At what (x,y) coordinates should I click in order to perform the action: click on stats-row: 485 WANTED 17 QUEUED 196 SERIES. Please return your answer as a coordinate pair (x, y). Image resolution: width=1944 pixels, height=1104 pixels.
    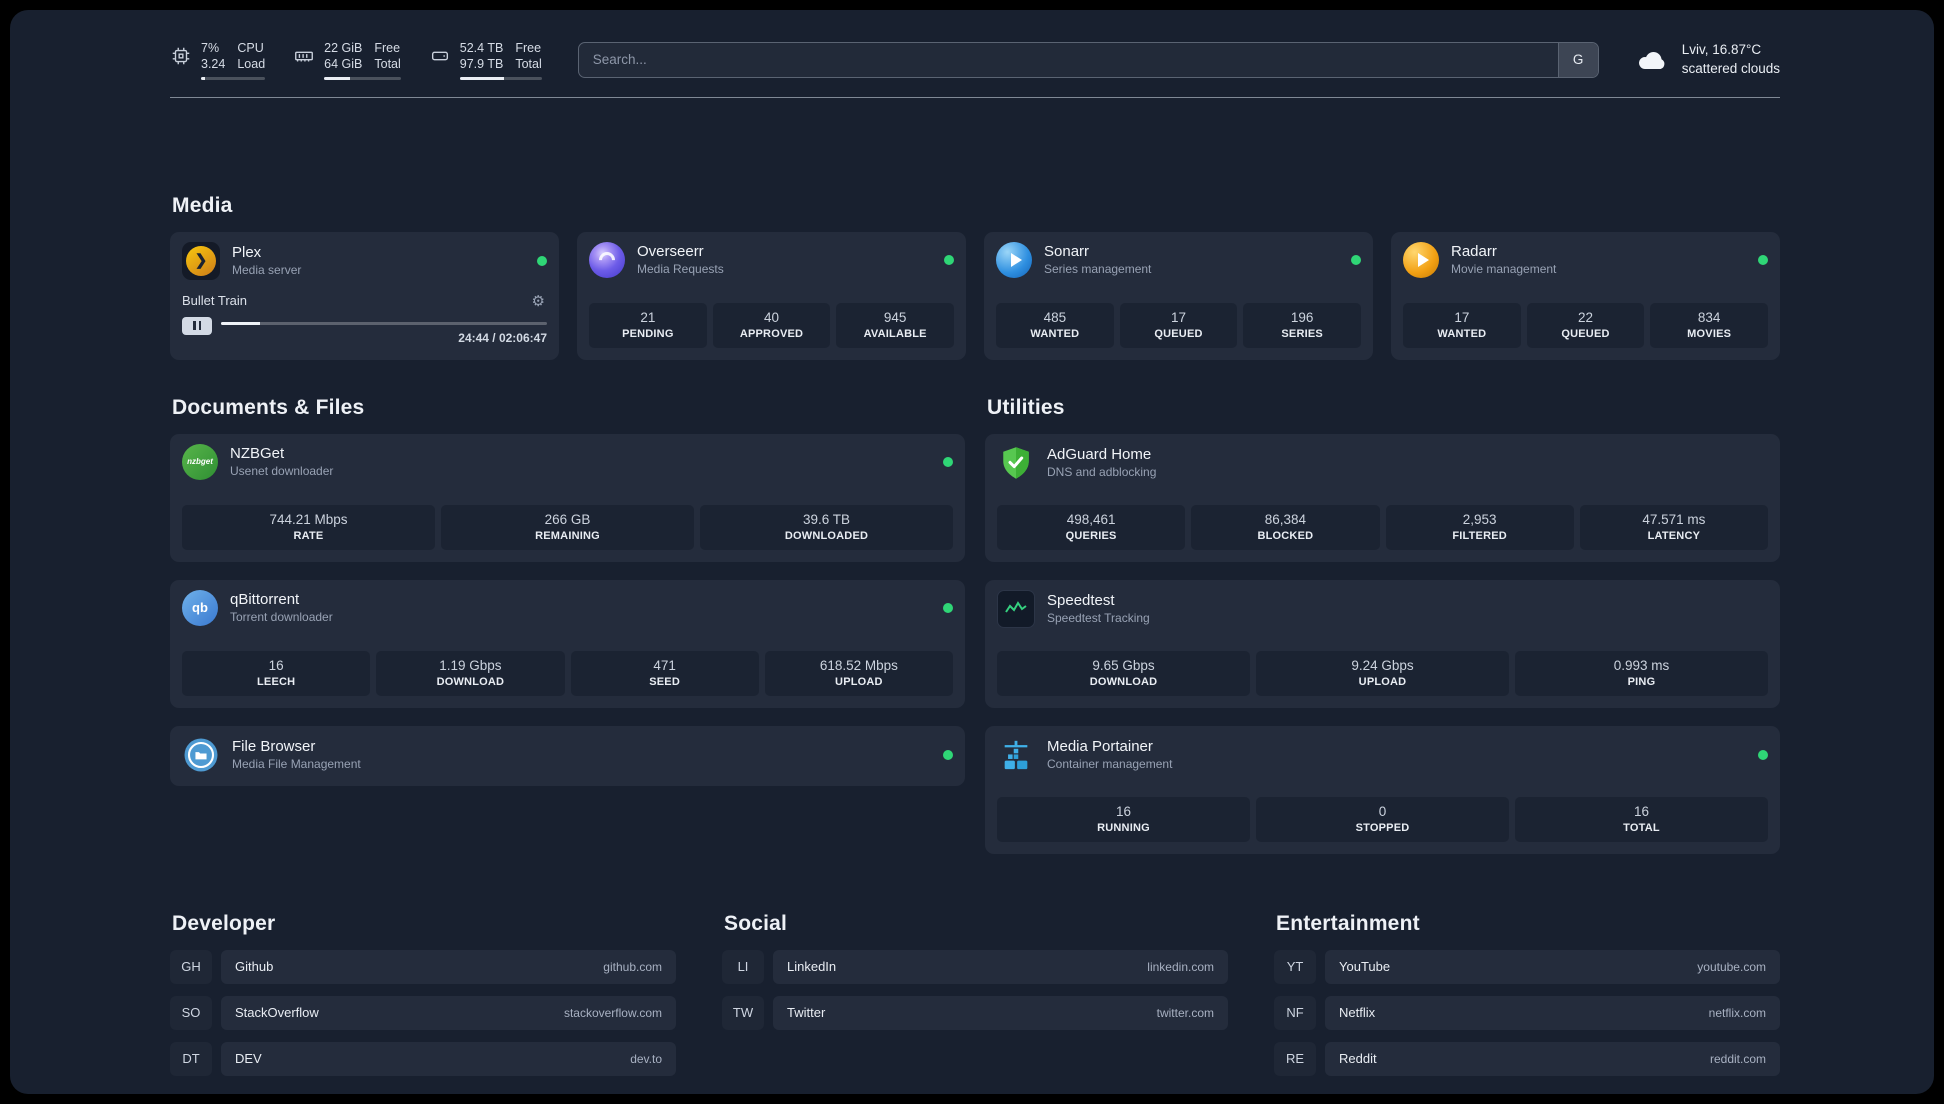
    Looking at the image, I should click on (1179, 319).